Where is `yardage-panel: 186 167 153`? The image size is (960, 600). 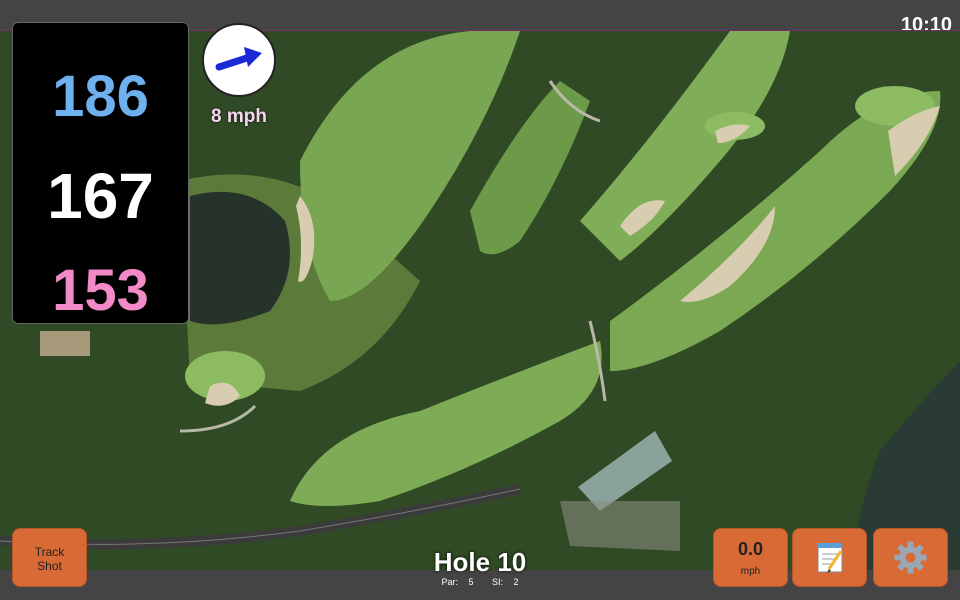 yardage-panel: 186 167 153 is located at coordinates (100, 173).